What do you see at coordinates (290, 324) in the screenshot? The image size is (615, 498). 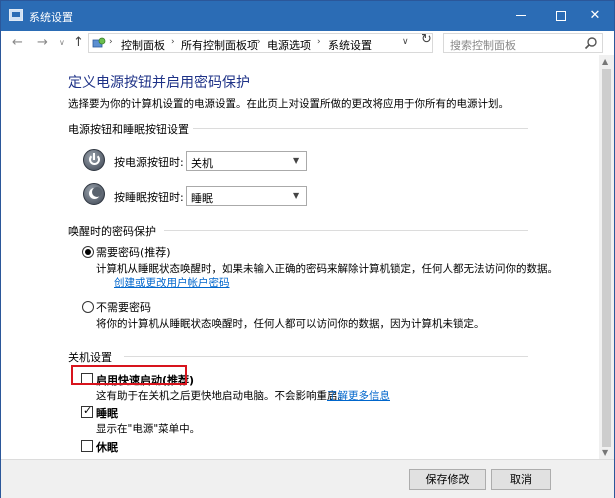 I see `no-password-description: 将你的计算机从睡眠状态唤醒时，任何人都可以访问你的数据，因为计算机未锁定。` at bounding box center [290, 324].